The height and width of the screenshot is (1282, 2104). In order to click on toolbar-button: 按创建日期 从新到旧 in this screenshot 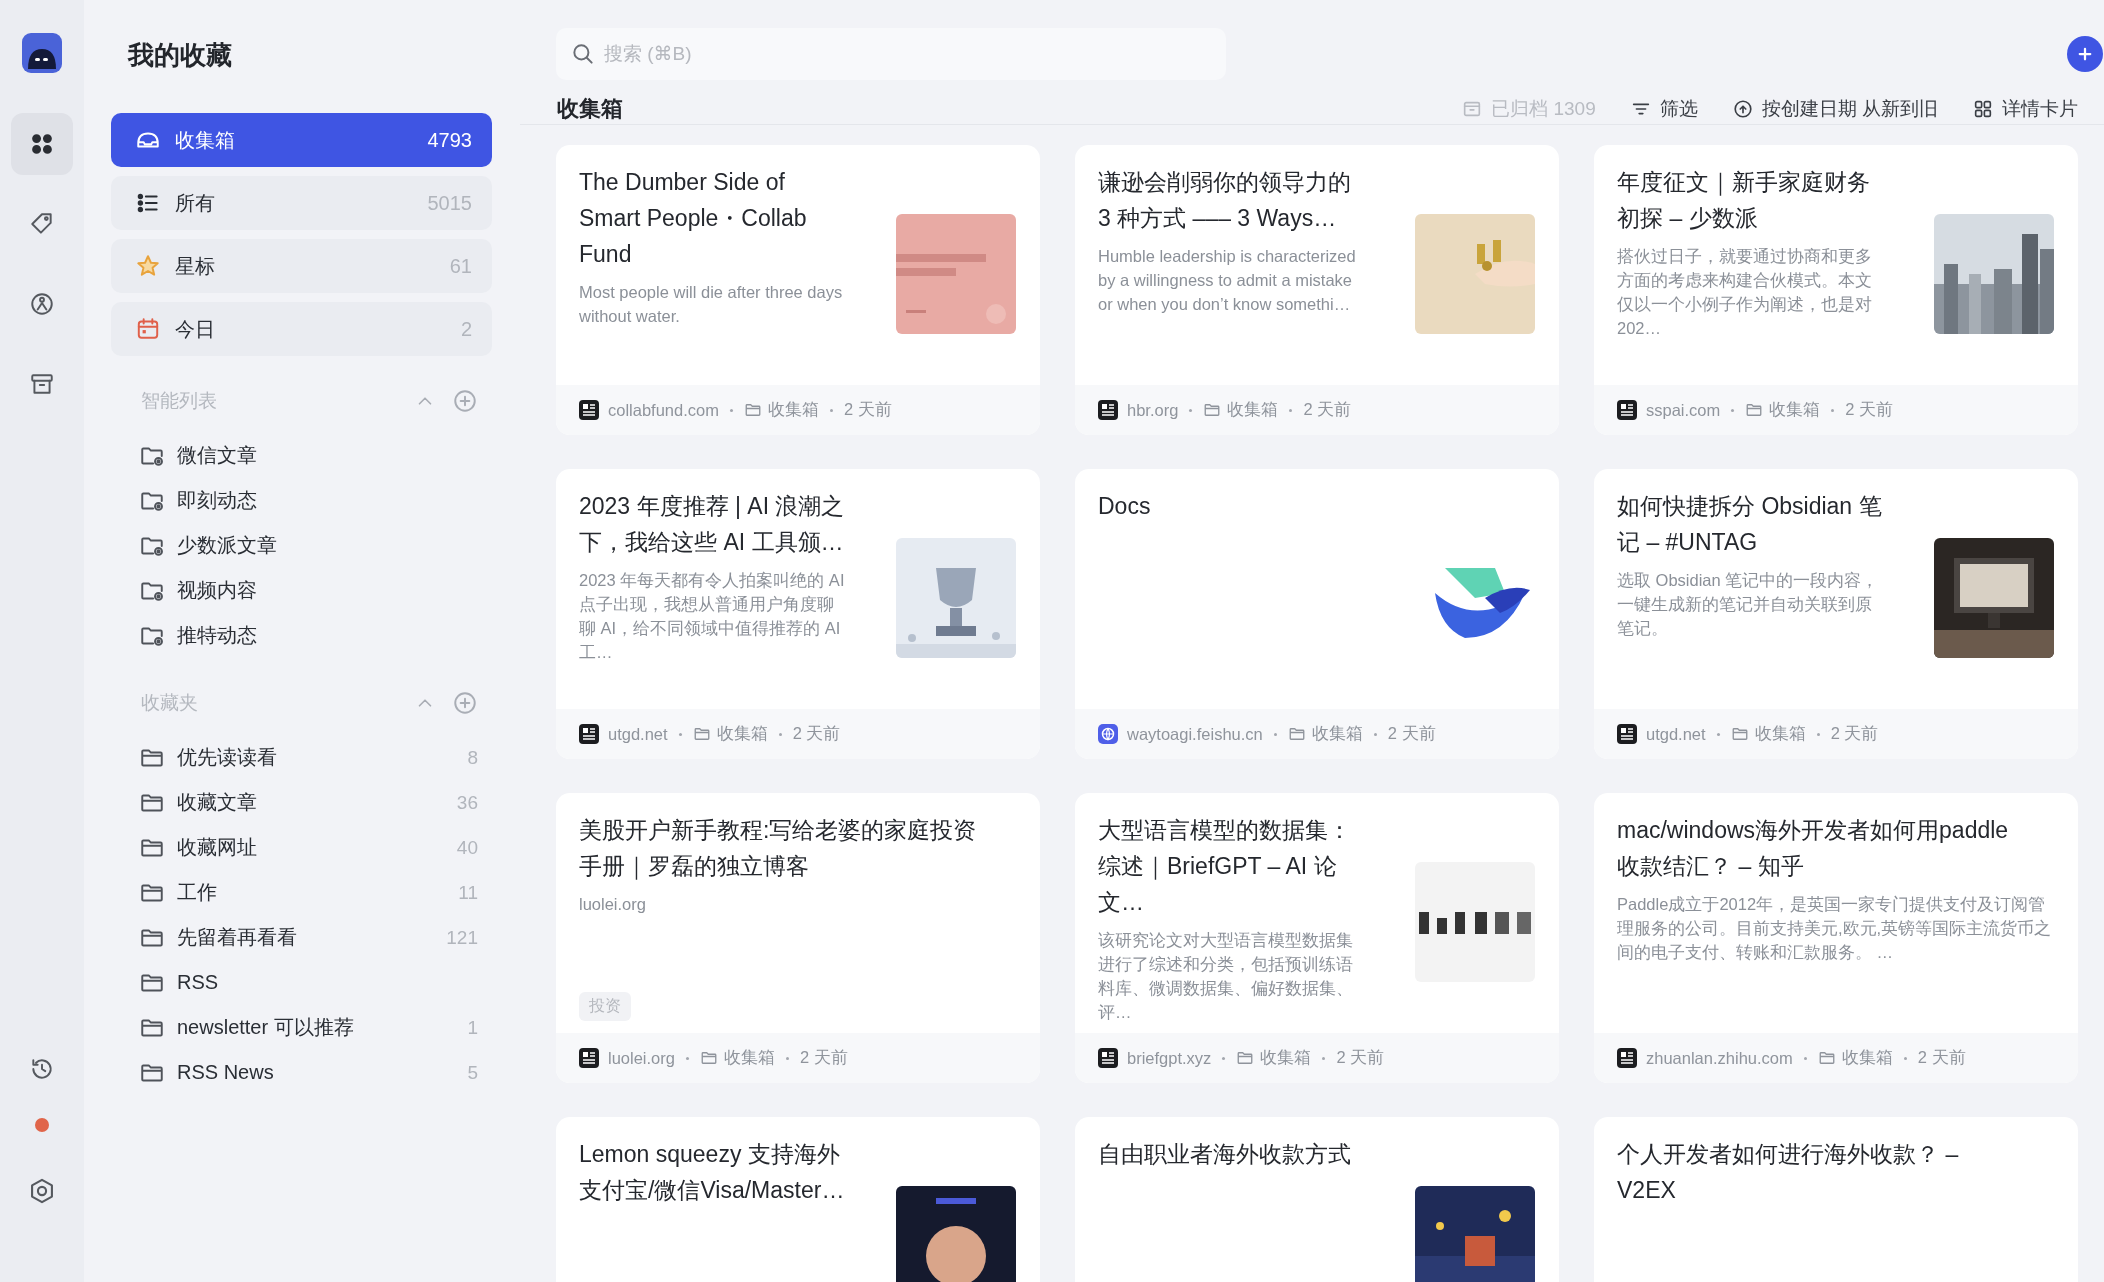, I will do `click(1834, 109)`.